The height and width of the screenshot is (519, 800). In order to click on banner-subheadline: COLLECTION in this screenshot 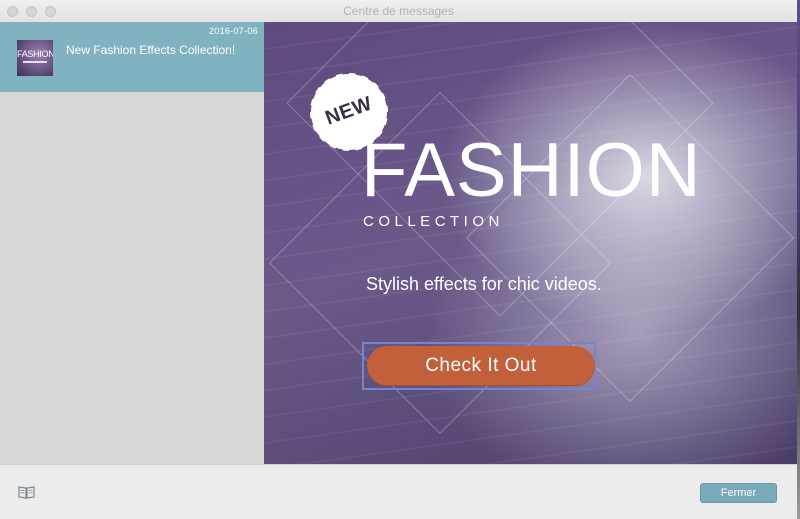, I will do `click(433, 221)`.